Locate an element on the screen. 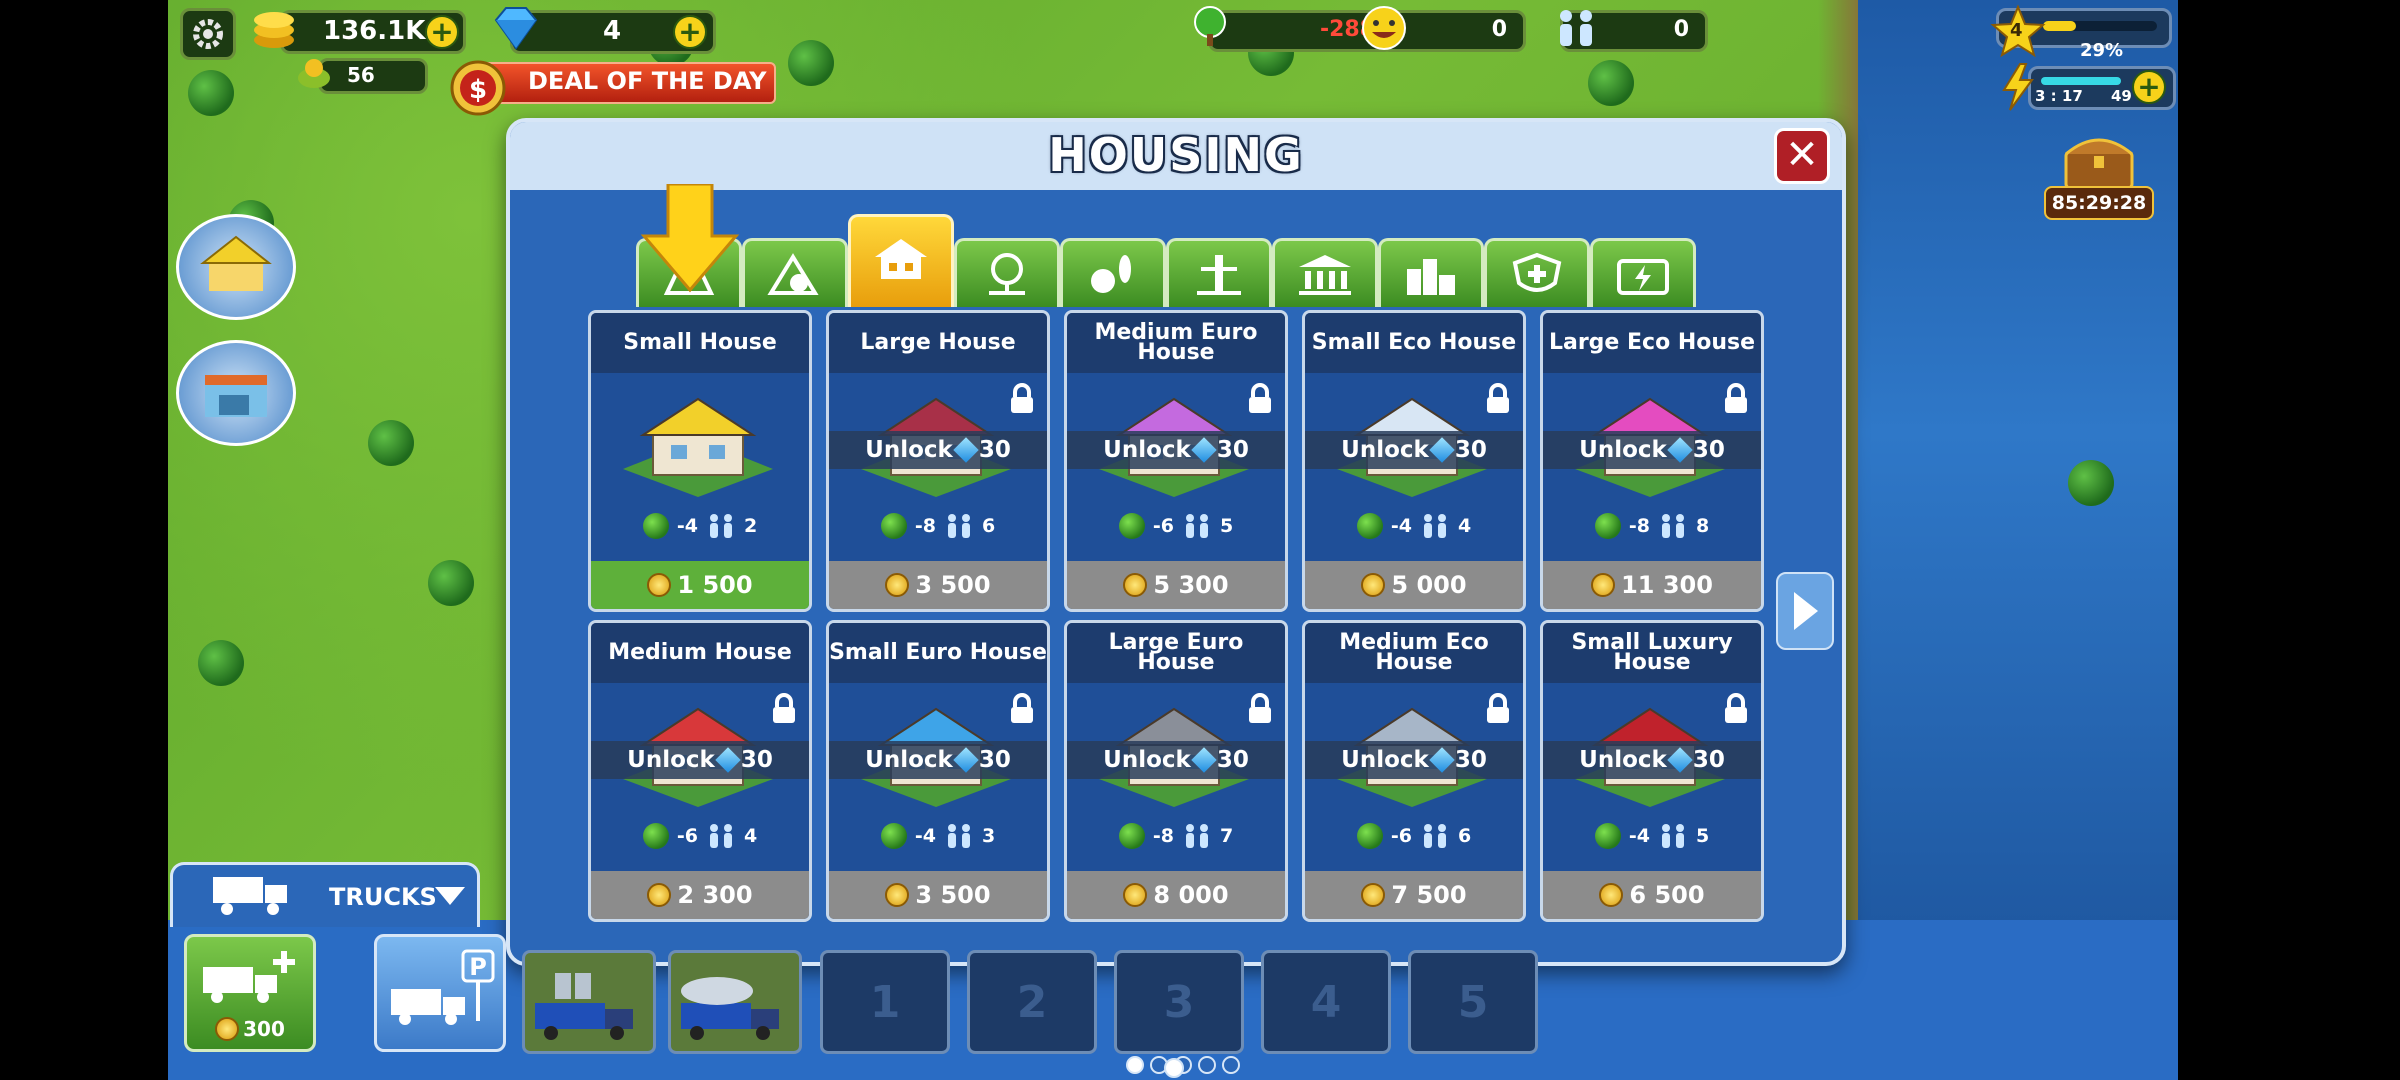  add-coins-button: + is located at coordinates (442, 32).